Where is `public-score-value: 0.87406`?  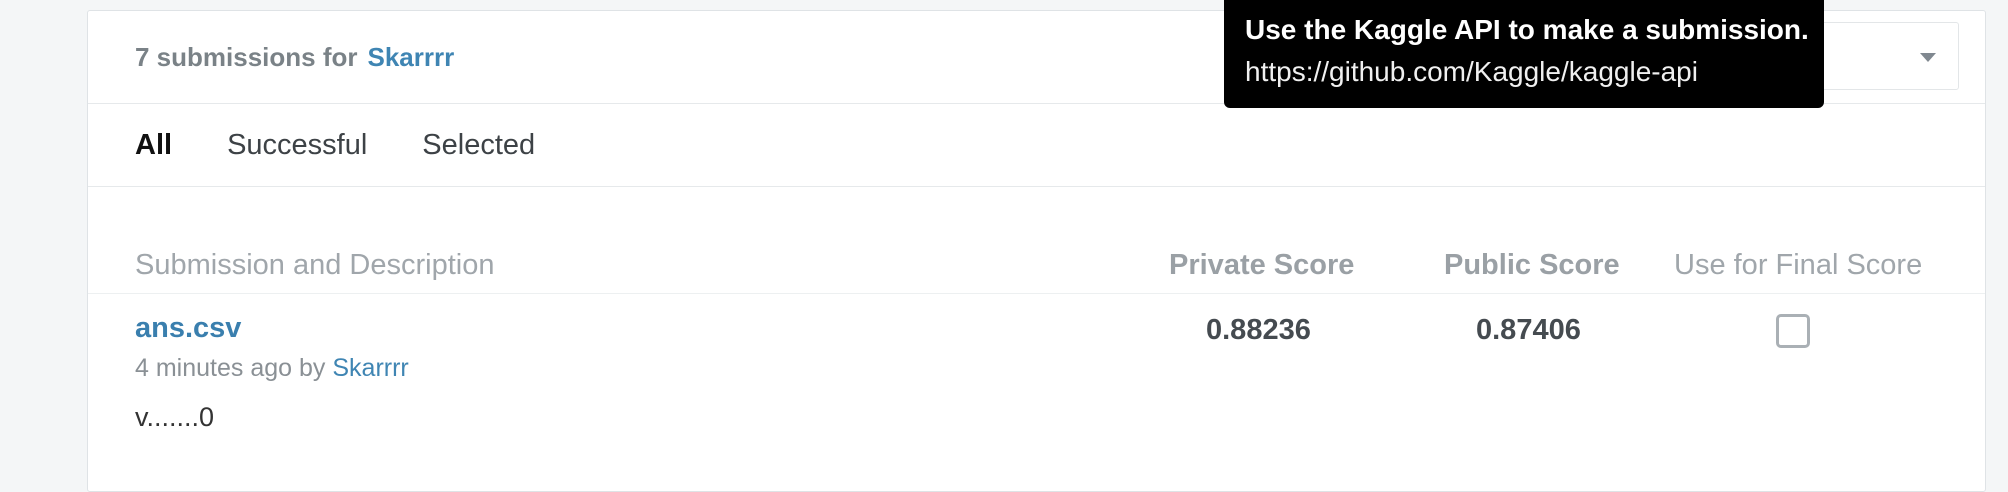
public-score-value: 0.87406 is located at coordinates (1528, 330).